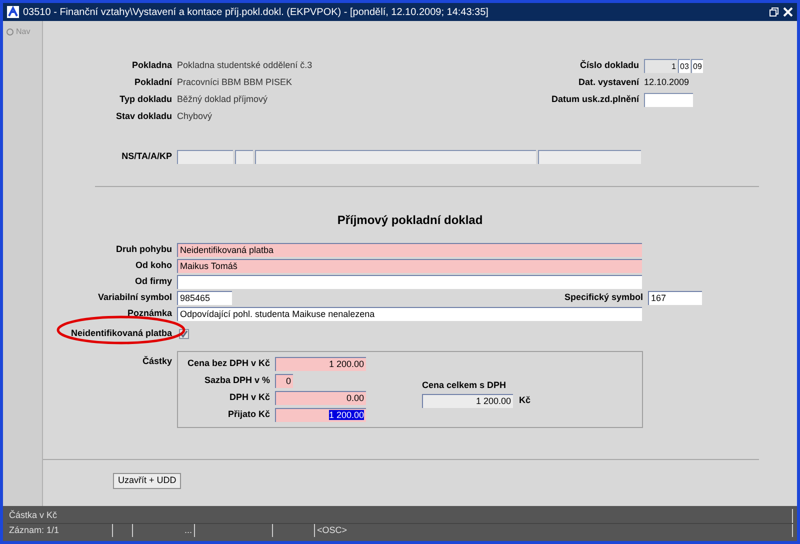 The image size is (800, 544). Describe the element at coordinates (222, 99) in the screenshot. I see `field-value: Běžný doklad příjmový` at that location.